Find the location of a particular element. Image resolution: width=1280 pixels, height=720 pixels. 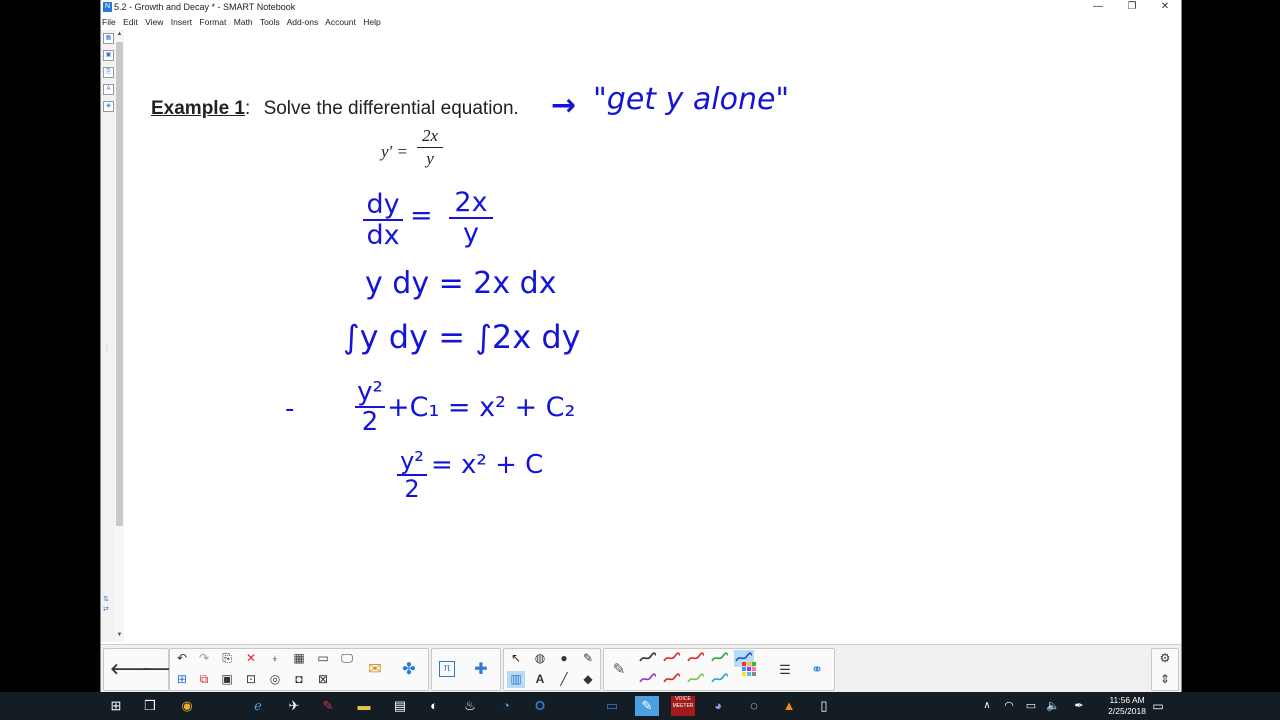

panel-grip-icon: ⋮ is located at coordinates (107, 348).